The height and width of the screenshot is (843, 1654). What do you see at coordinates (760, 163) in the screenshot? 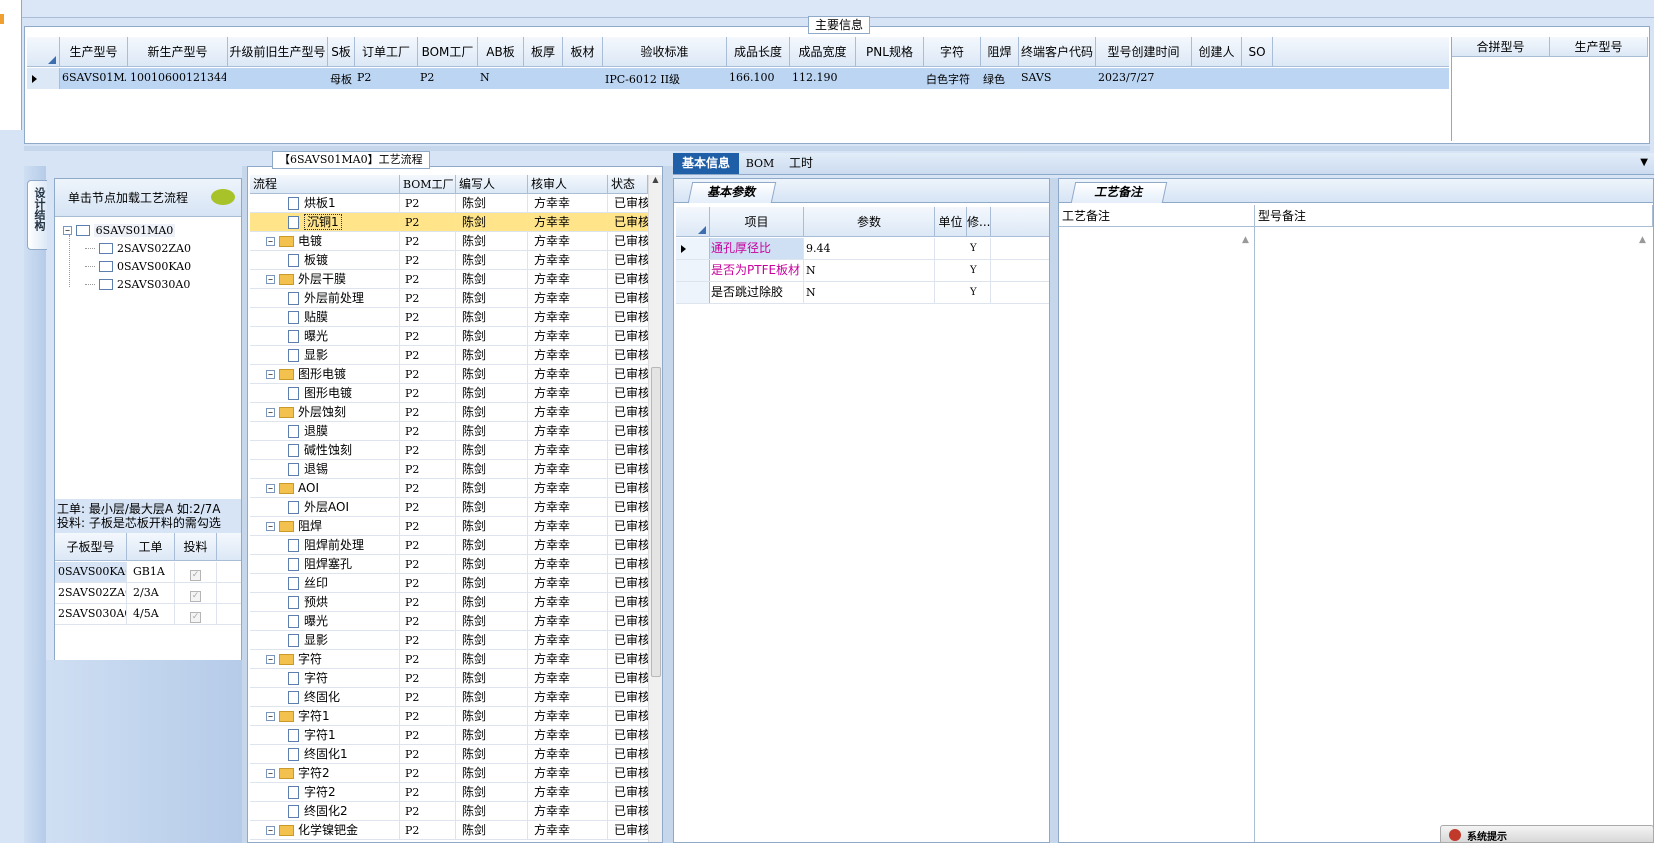
I see `right-tab: BOM` at bounding box center [760, 163].